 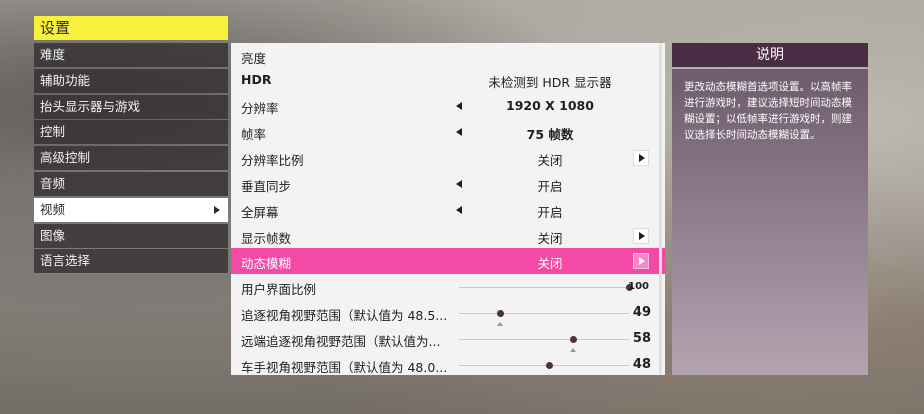 What do you see at coordinates (660, 209) in the screenshot?
I see `settings-scrollbar` at bounding box center [660, 209].